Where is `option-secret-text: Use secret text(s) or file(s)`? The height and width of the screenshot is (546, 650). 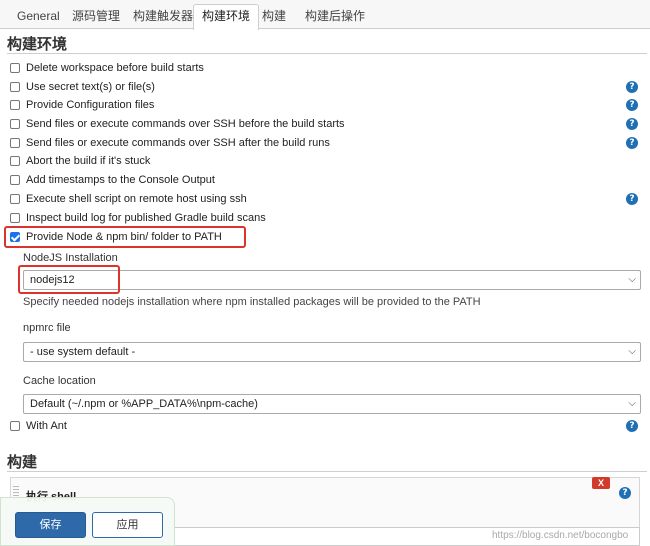
option-secret-text: Use secret text(s) or file(s) is located at coordinates (82, 87).